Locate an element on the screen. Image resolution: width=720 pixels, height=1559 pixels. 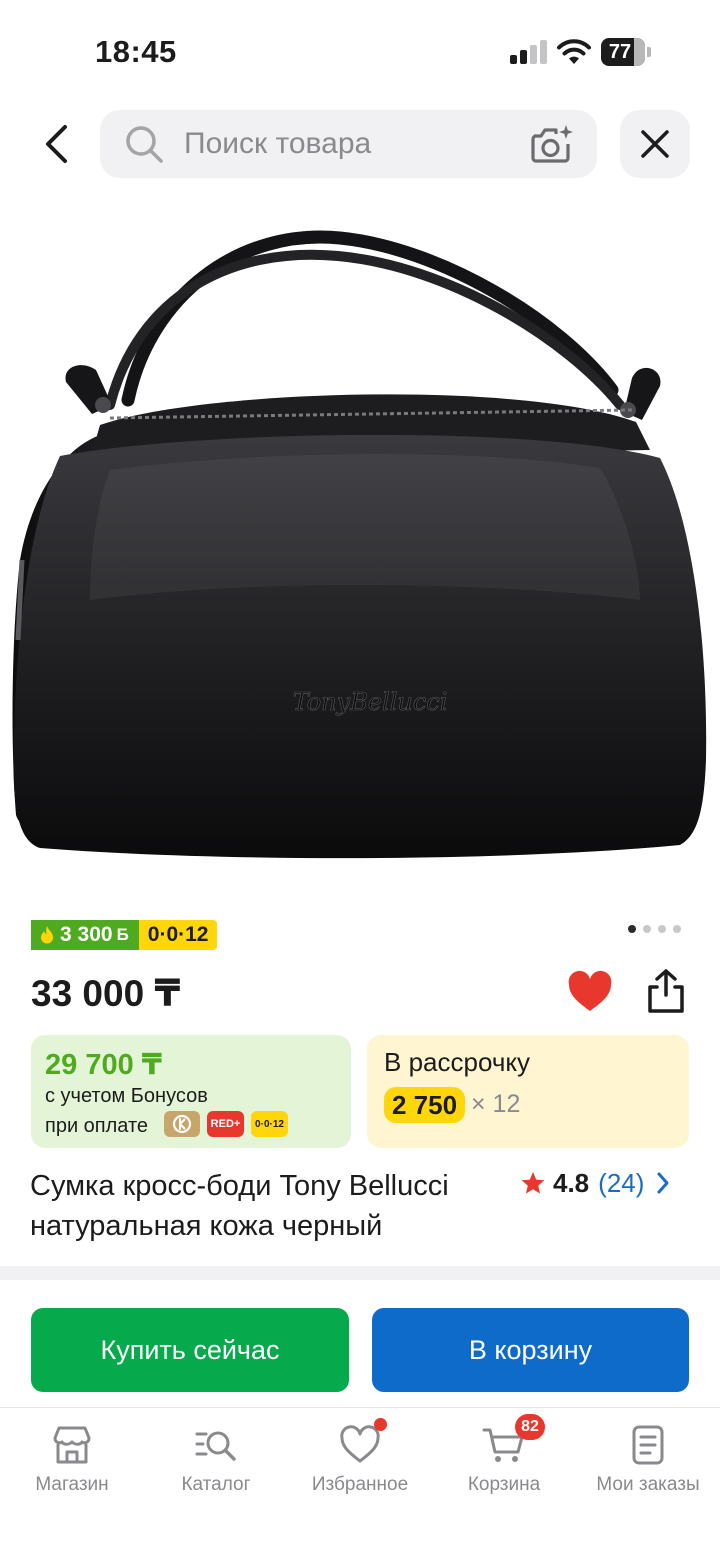
search-bar is located at coordinates (348, 144).